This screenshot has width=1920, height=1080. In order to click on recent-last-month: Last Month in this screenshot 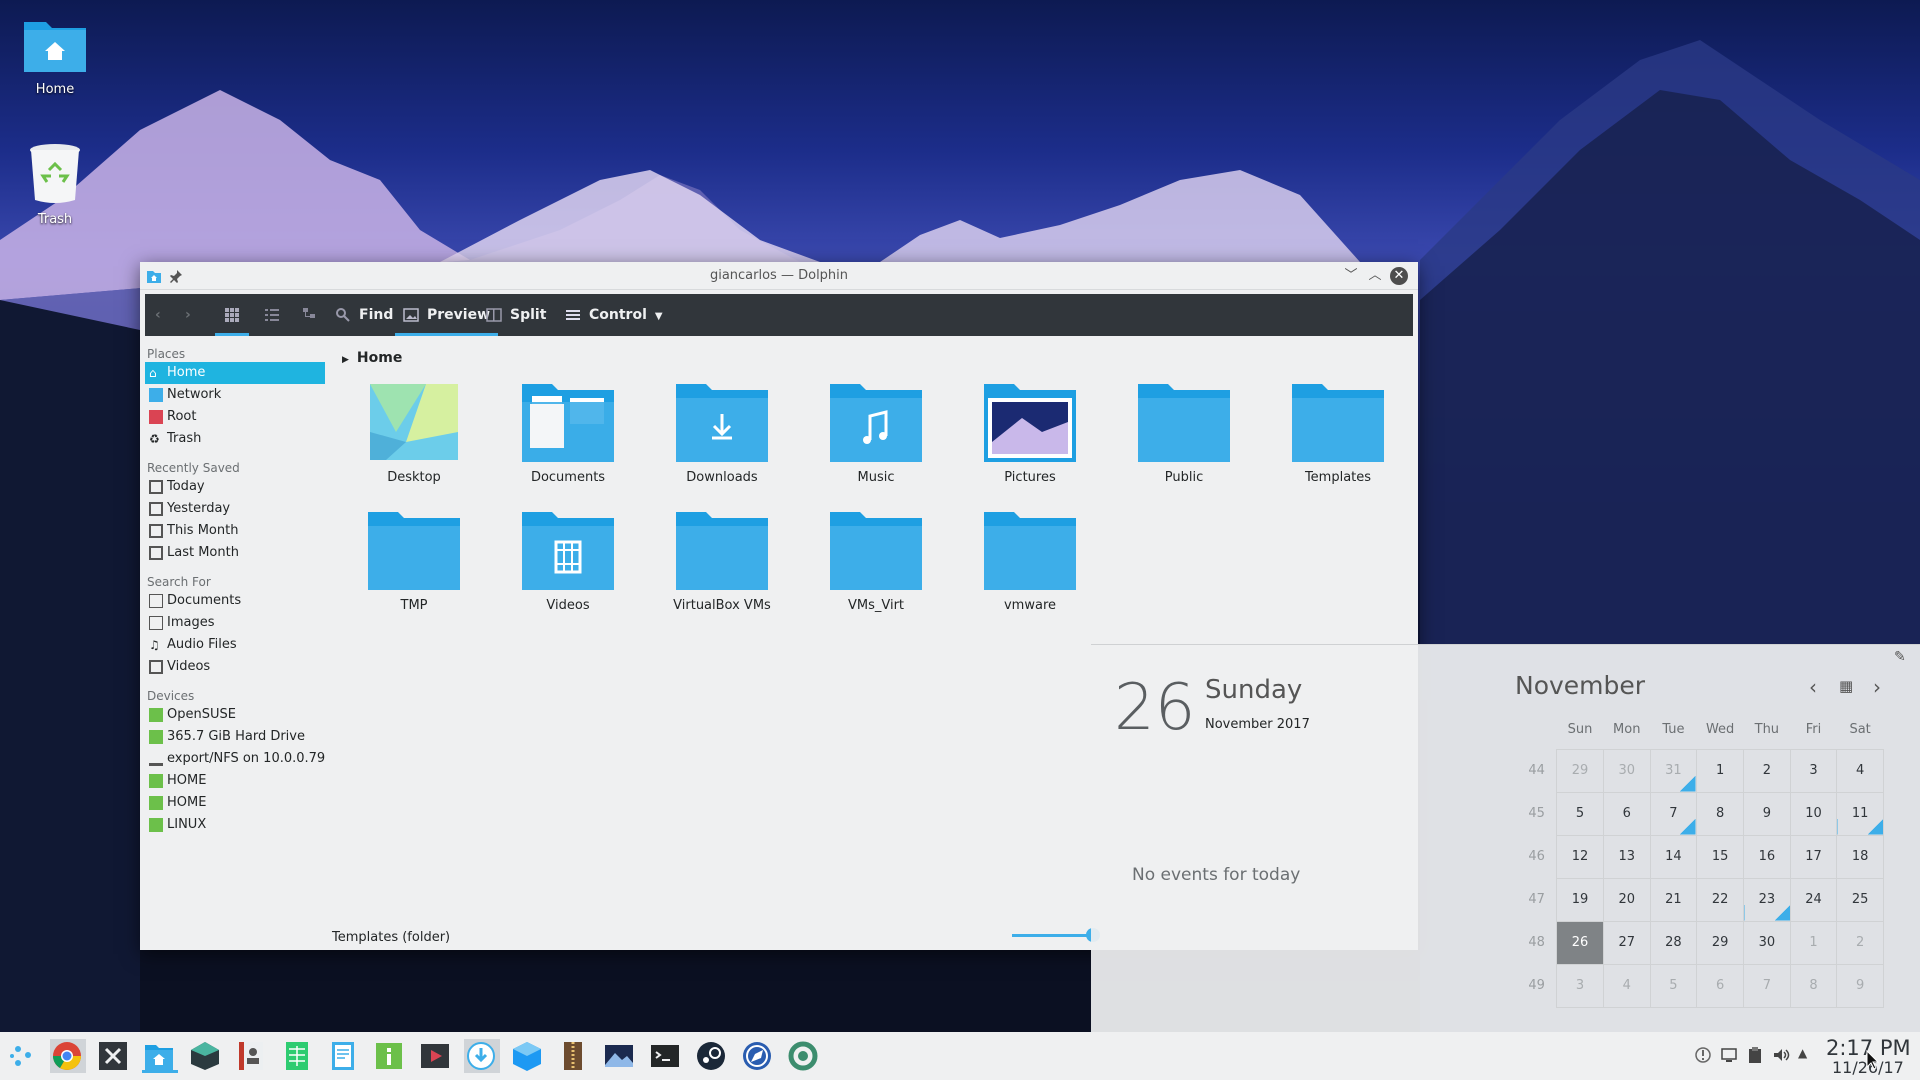, I will do `click(235, 553)`.